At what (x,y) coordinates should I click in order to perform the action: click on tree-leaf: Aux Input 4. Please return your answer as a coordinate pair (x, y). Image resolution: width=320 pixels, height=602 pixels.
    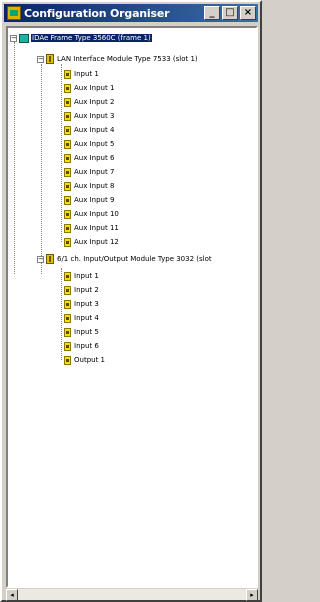
    Looking at the image, I should click on (89, 130).